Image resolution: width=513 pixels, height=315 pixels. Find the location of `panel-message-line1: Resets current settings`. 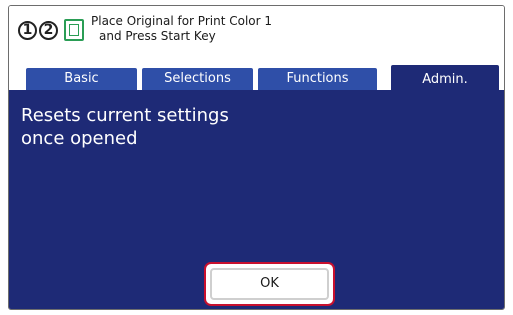

panel-message-line1: Resets current settings is located at coordinates (125, 115).